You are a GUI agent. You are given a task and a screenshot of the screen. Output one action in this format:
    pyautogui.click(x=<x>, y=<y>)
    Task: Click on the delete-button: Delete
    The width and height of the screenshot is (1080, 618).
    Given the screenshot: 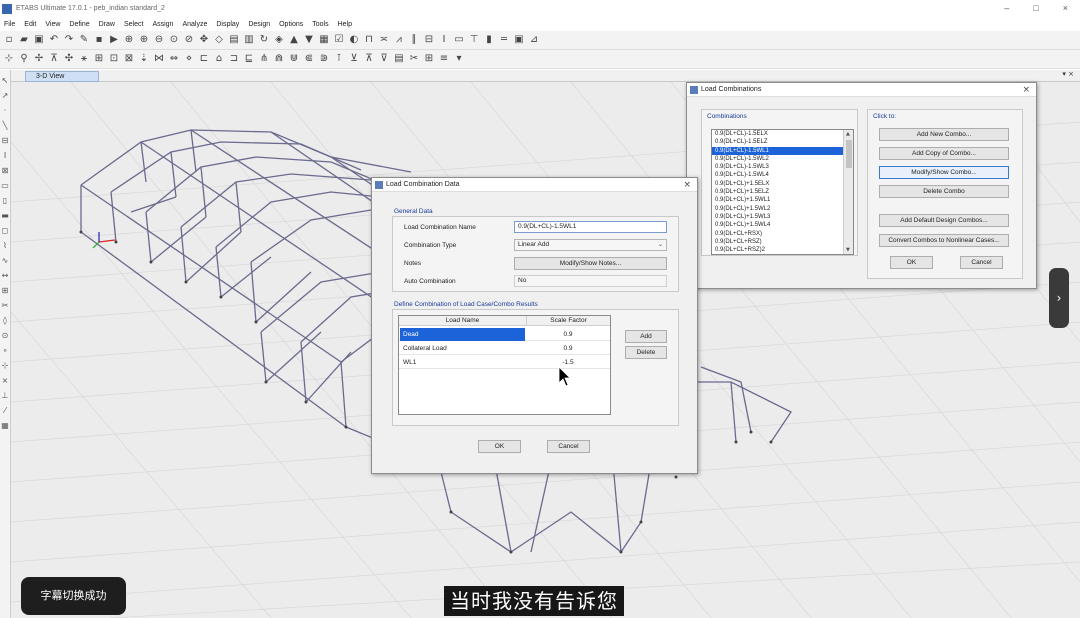 What is the action you would take?
    pyautogui.click(x=646, y=352)
    